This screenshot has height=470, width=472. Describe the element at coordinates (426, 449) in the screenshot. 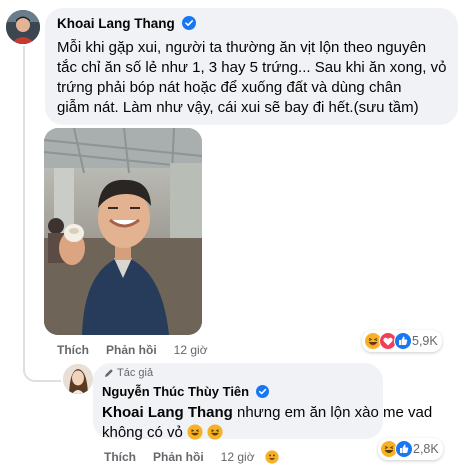

I see `reaction-count: 2,8K` at that location.